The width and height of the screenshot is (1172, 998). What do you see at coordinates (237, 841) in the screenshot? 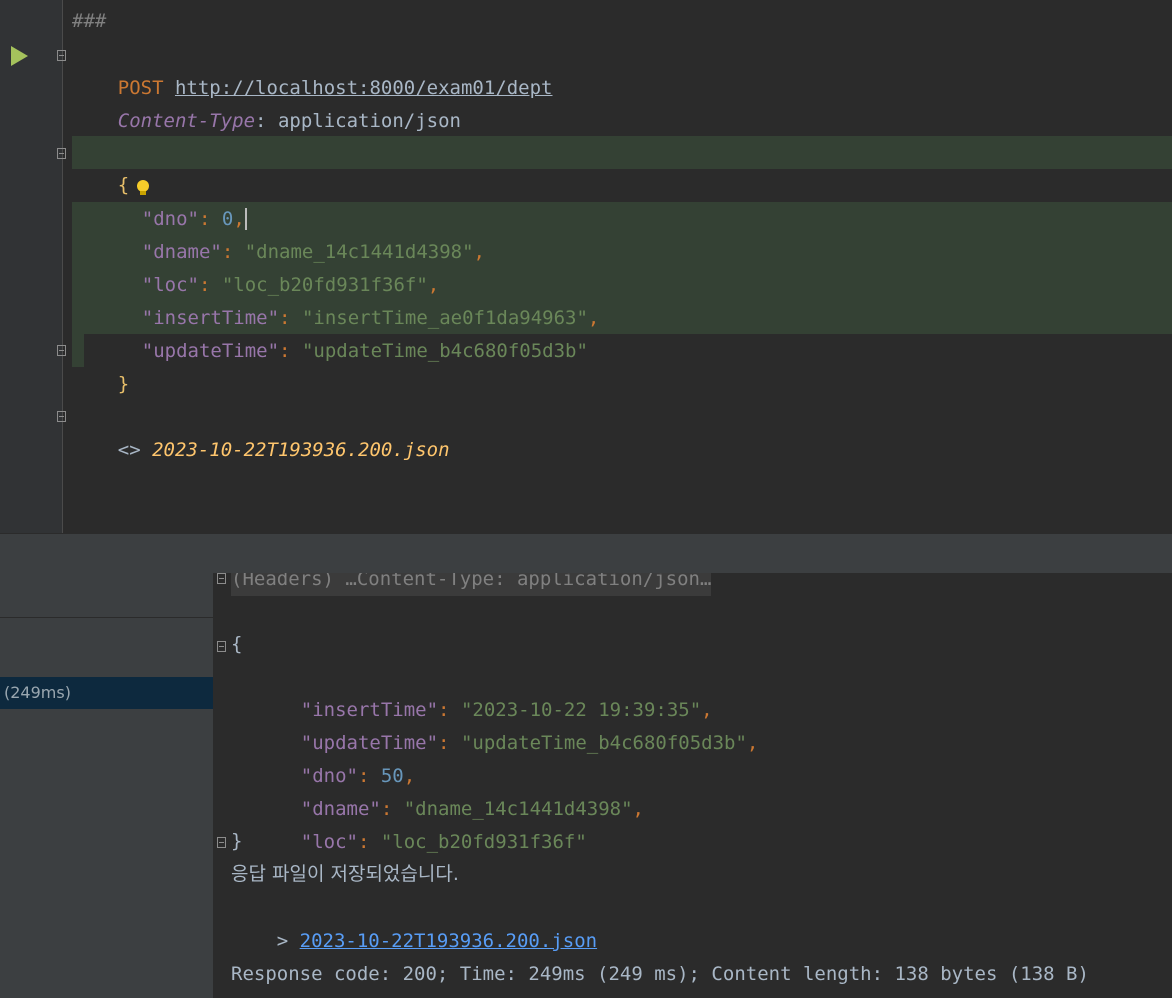
I see `response-close-brace: }` at bounding box center [237, 841].